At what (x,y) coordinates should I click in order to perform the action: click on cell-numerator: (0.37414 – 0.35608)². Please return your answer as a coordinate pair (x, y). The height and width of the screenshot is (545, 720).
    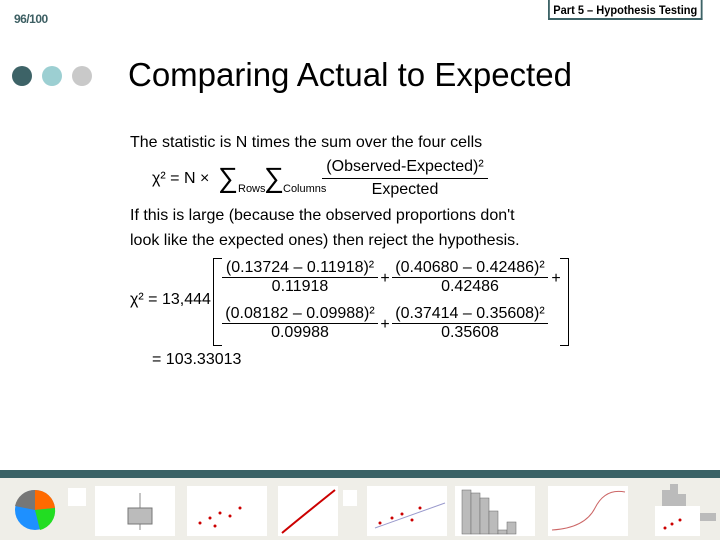
    Looking at the image, I should click on (470, 314).